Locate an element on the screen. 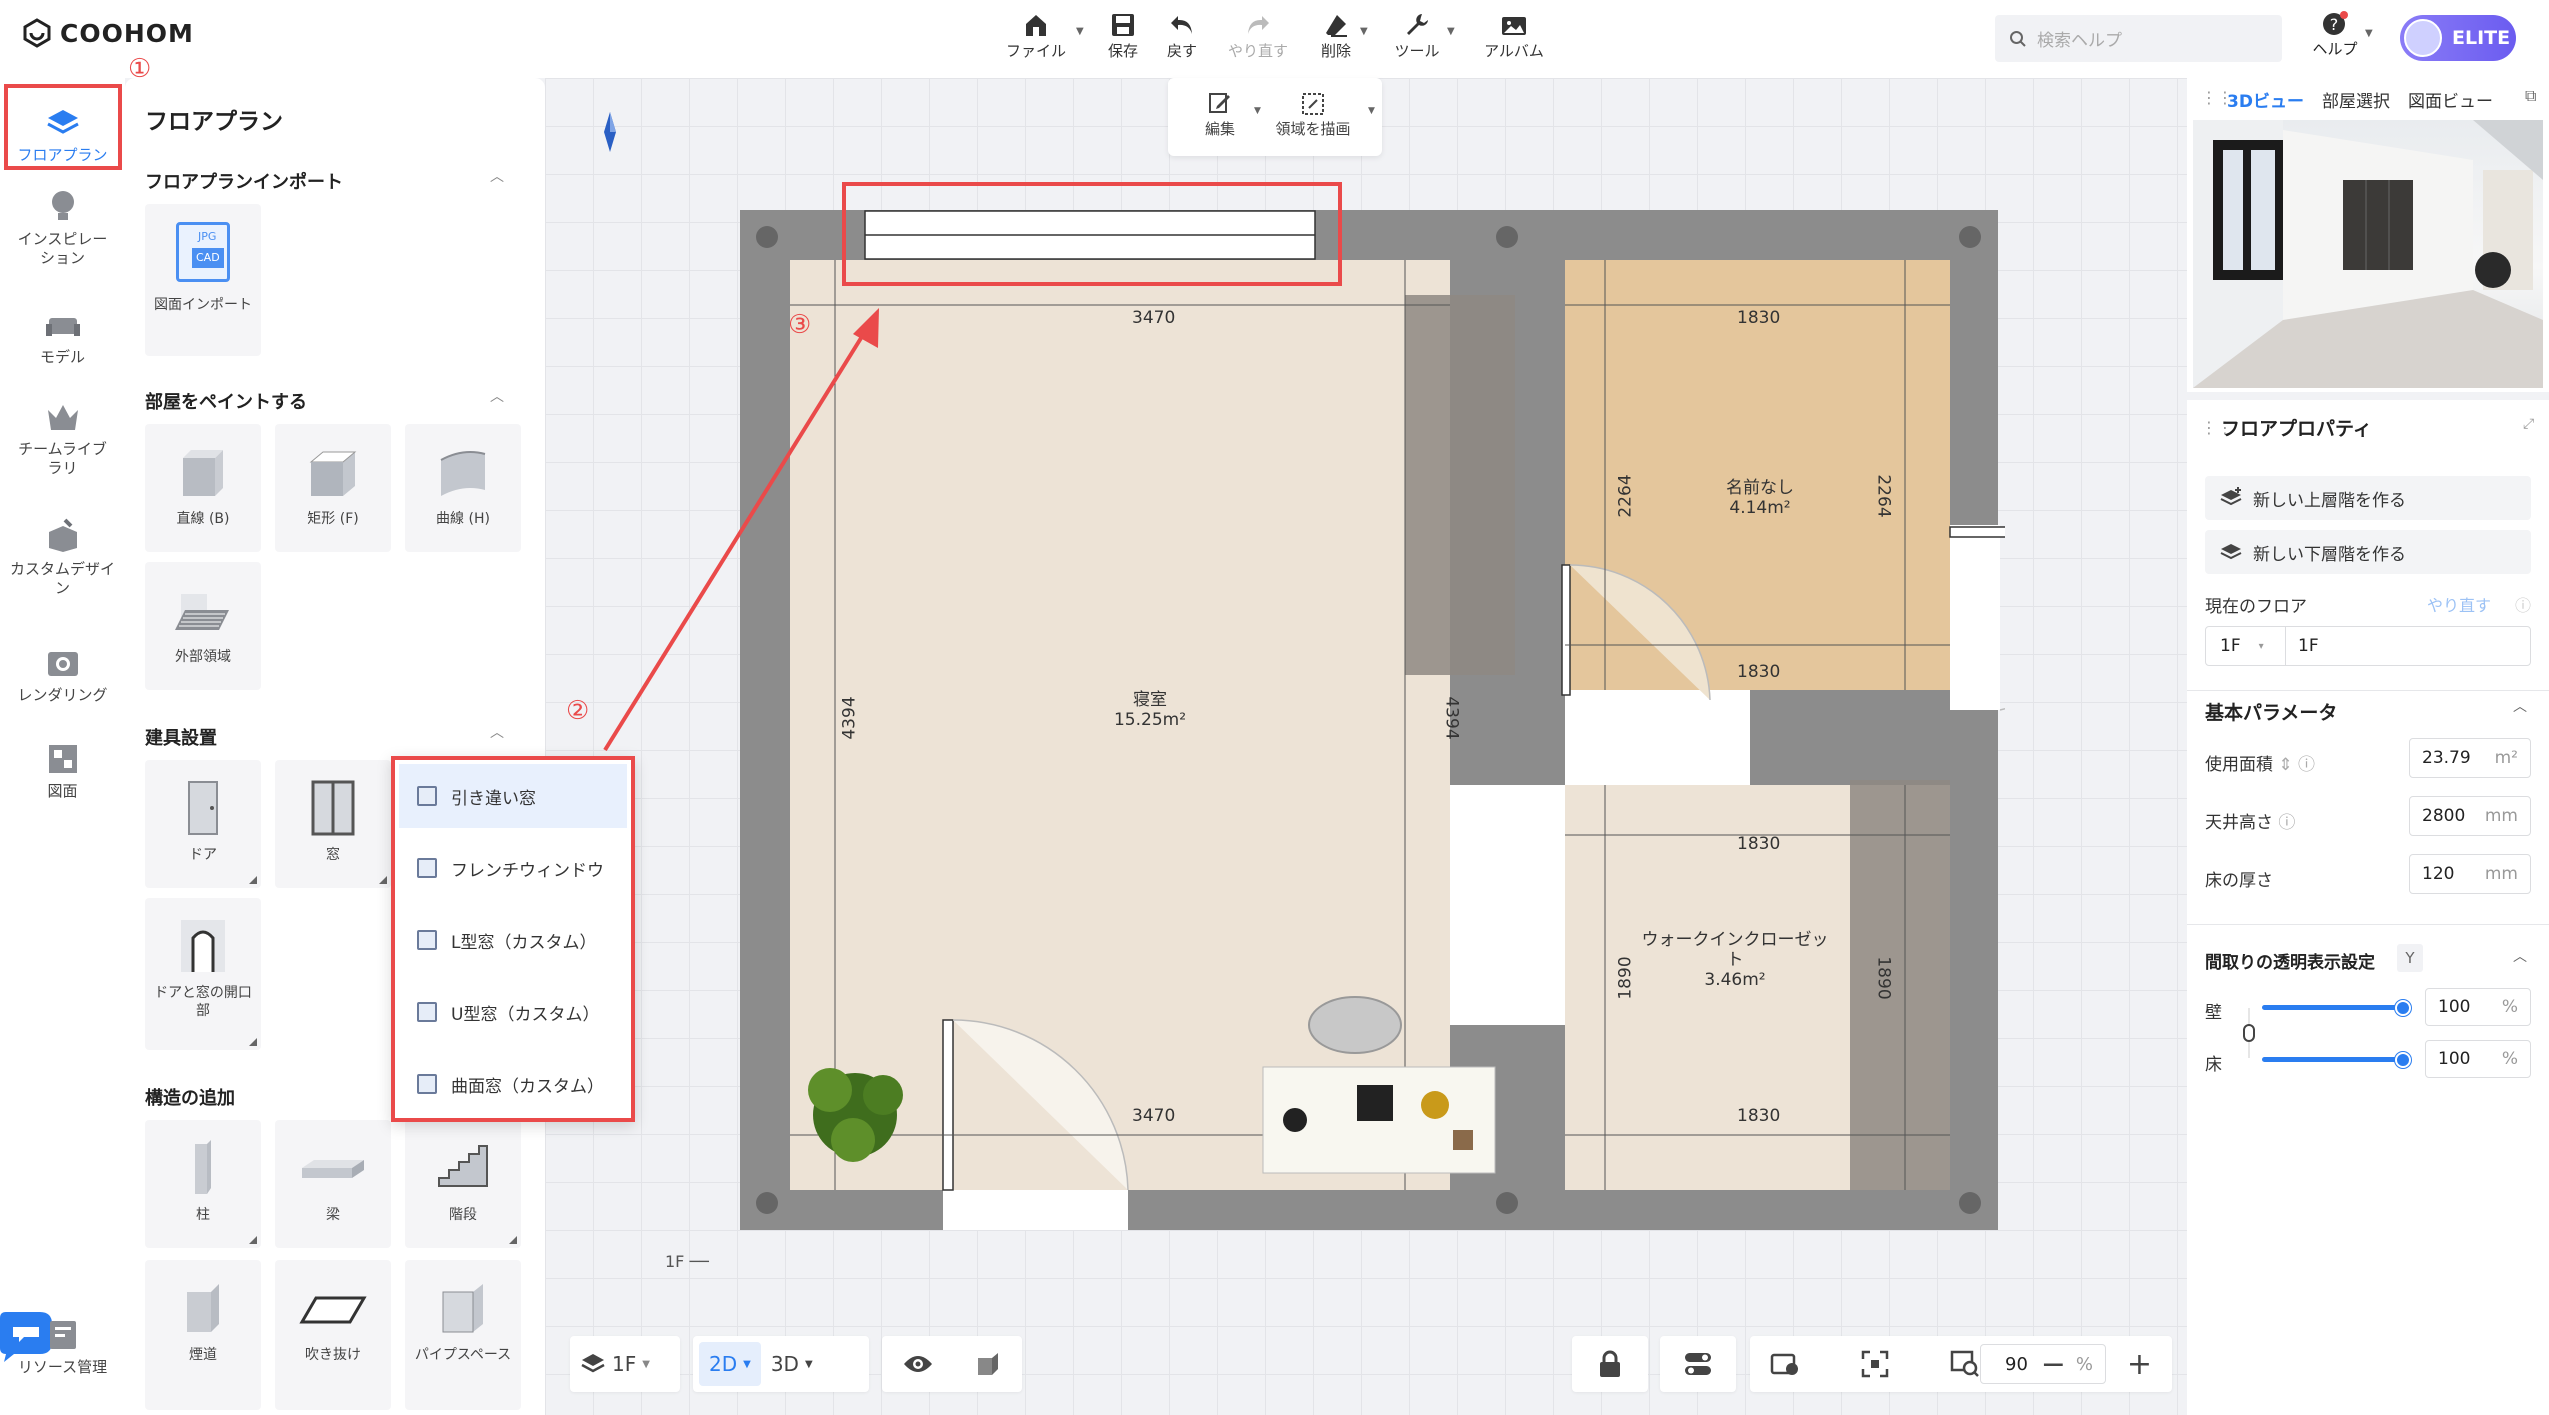 The height and width of the screenshot is (1415, 2549). expand-icon: ⤢ is located at coordinates (2528, 424).